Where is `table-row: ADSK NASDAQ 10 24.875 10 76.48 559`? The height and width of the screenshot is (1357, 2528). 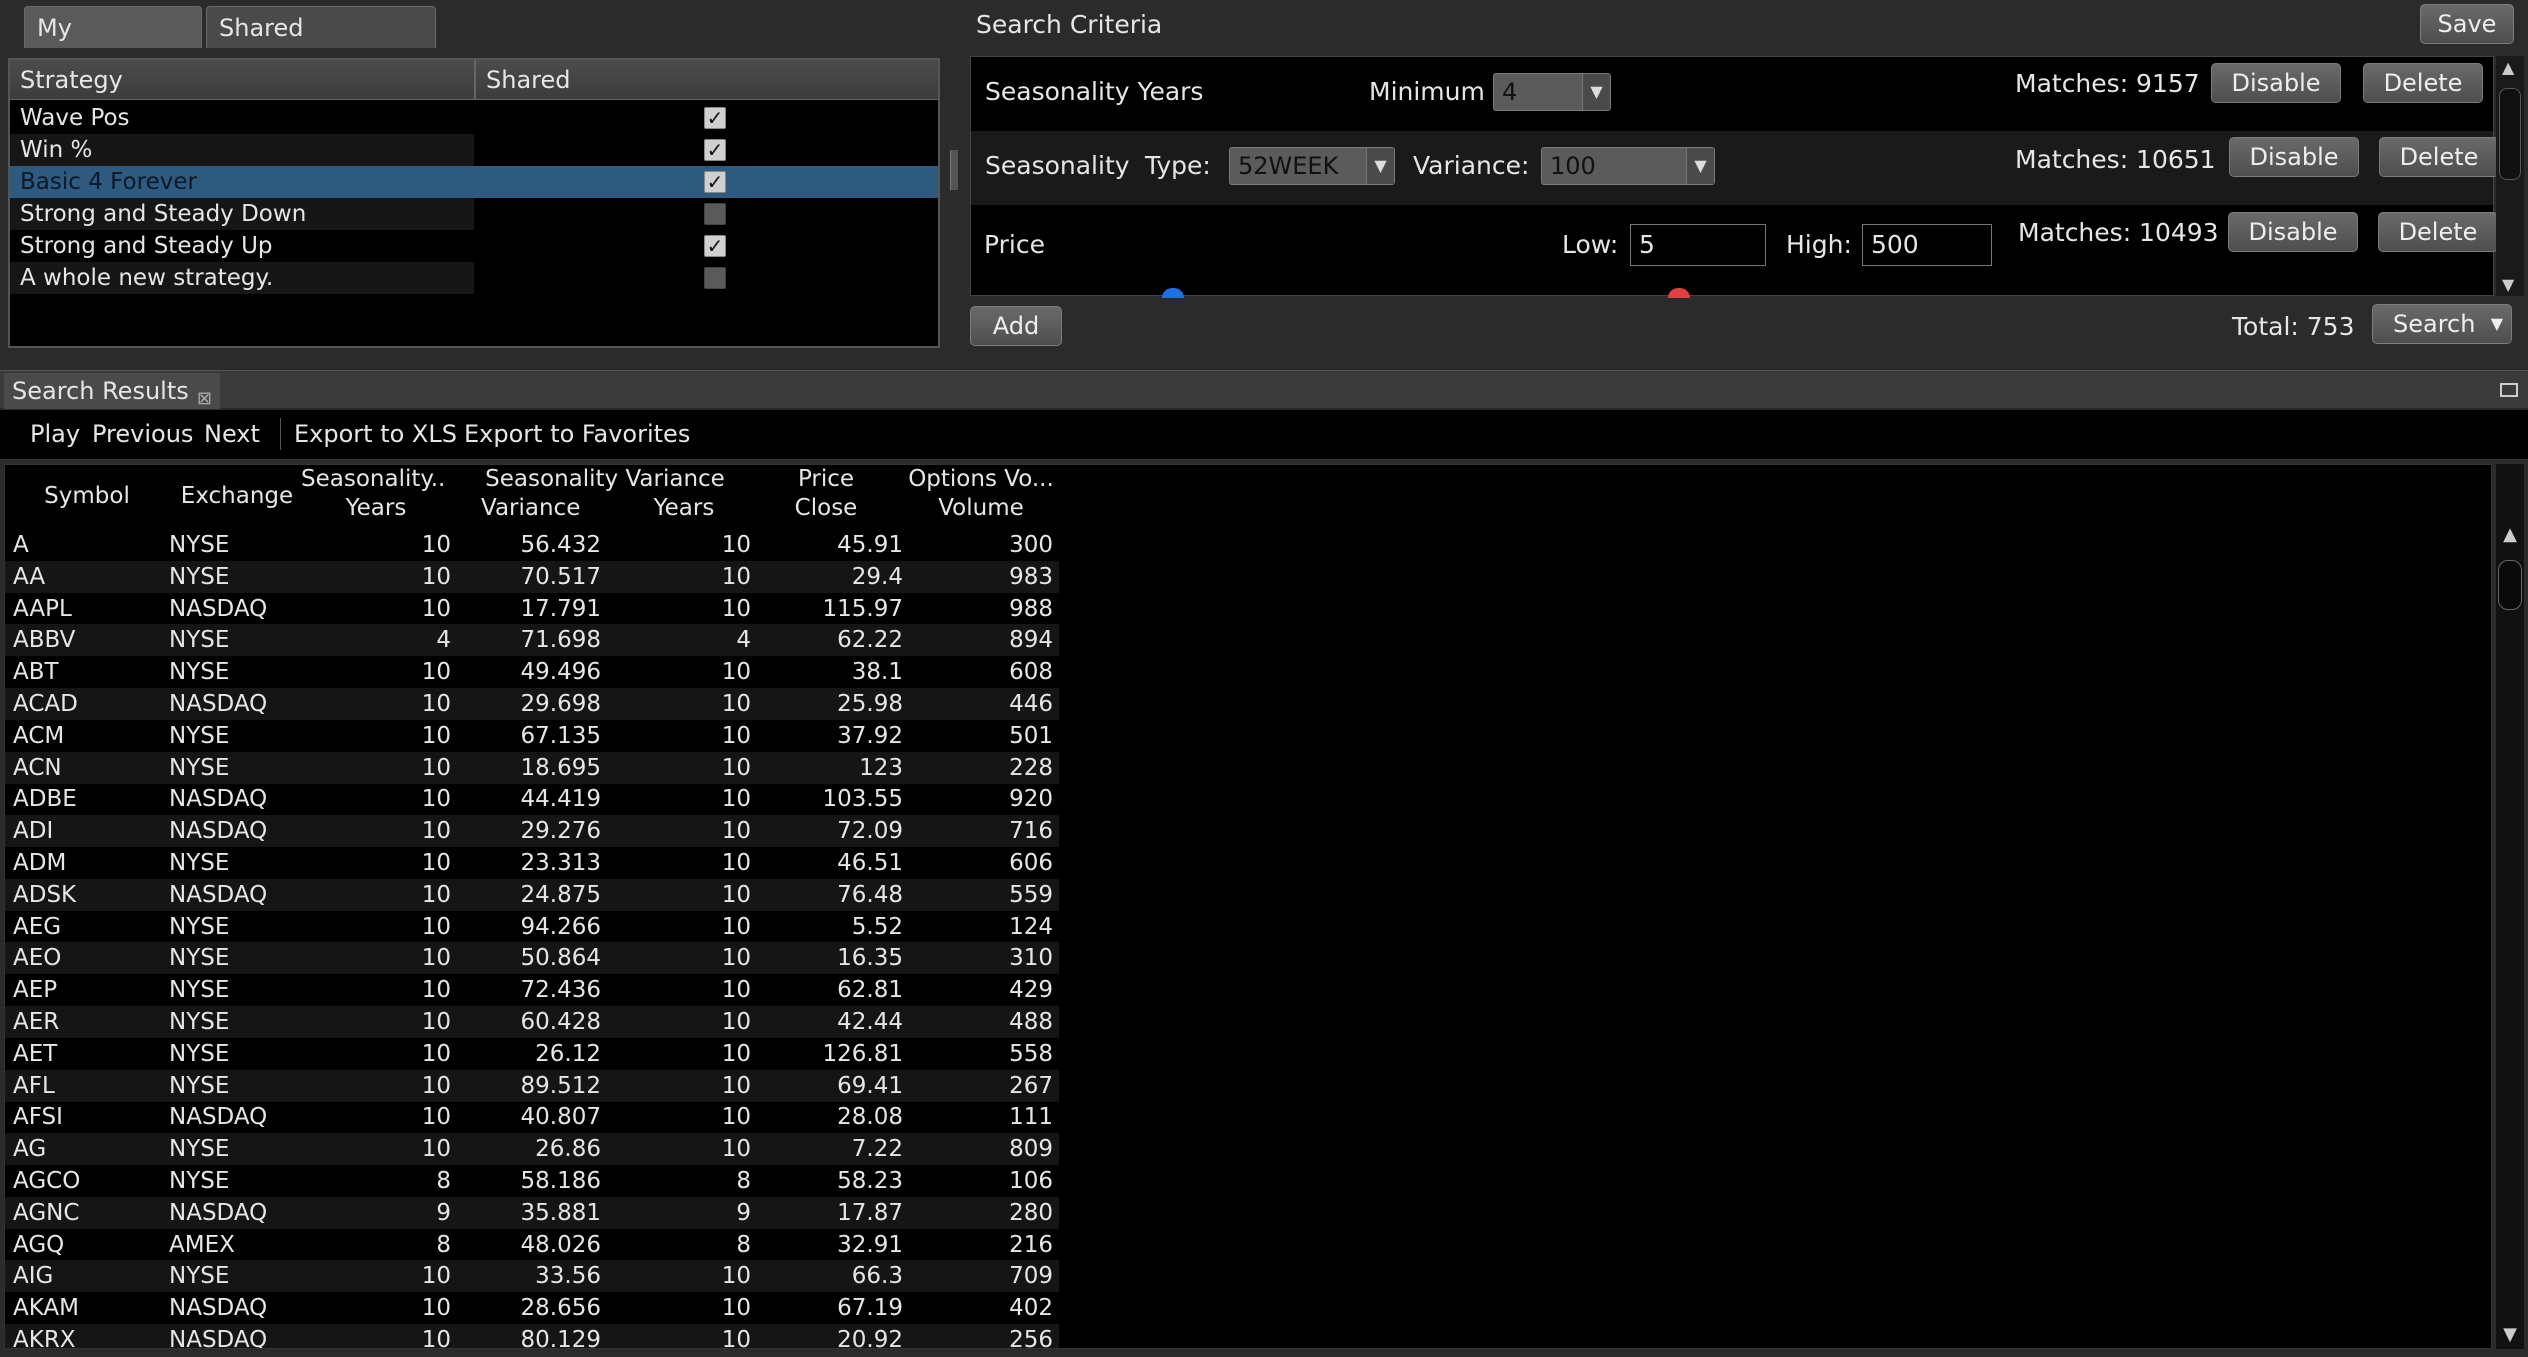 table-row: ADSK NASDAQ 10 24.875 10 76.48 559 is located at coordinates (532, 894).